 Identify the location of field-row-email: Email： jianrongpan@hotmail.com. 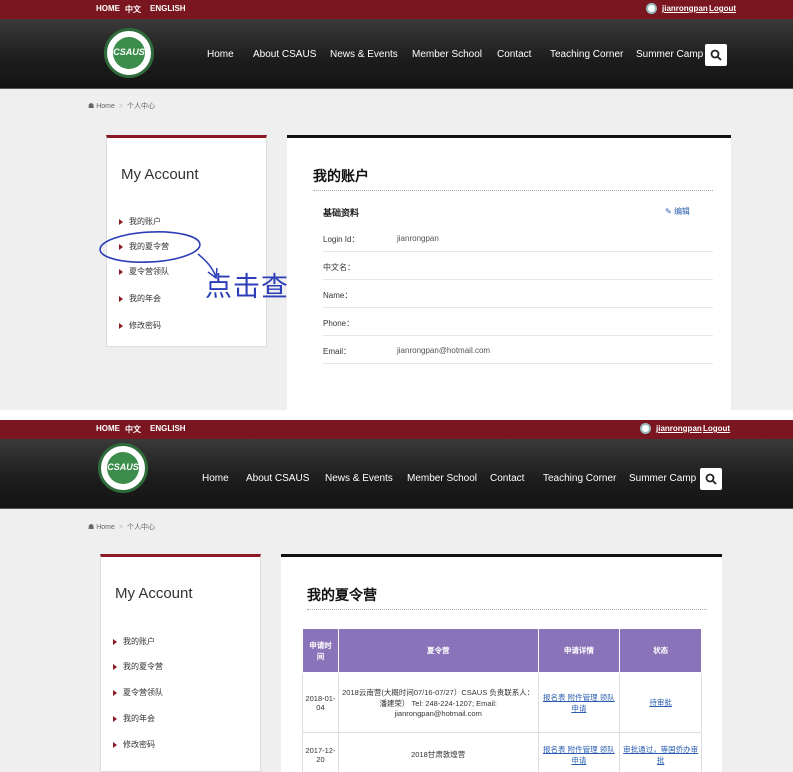
(518, 350).